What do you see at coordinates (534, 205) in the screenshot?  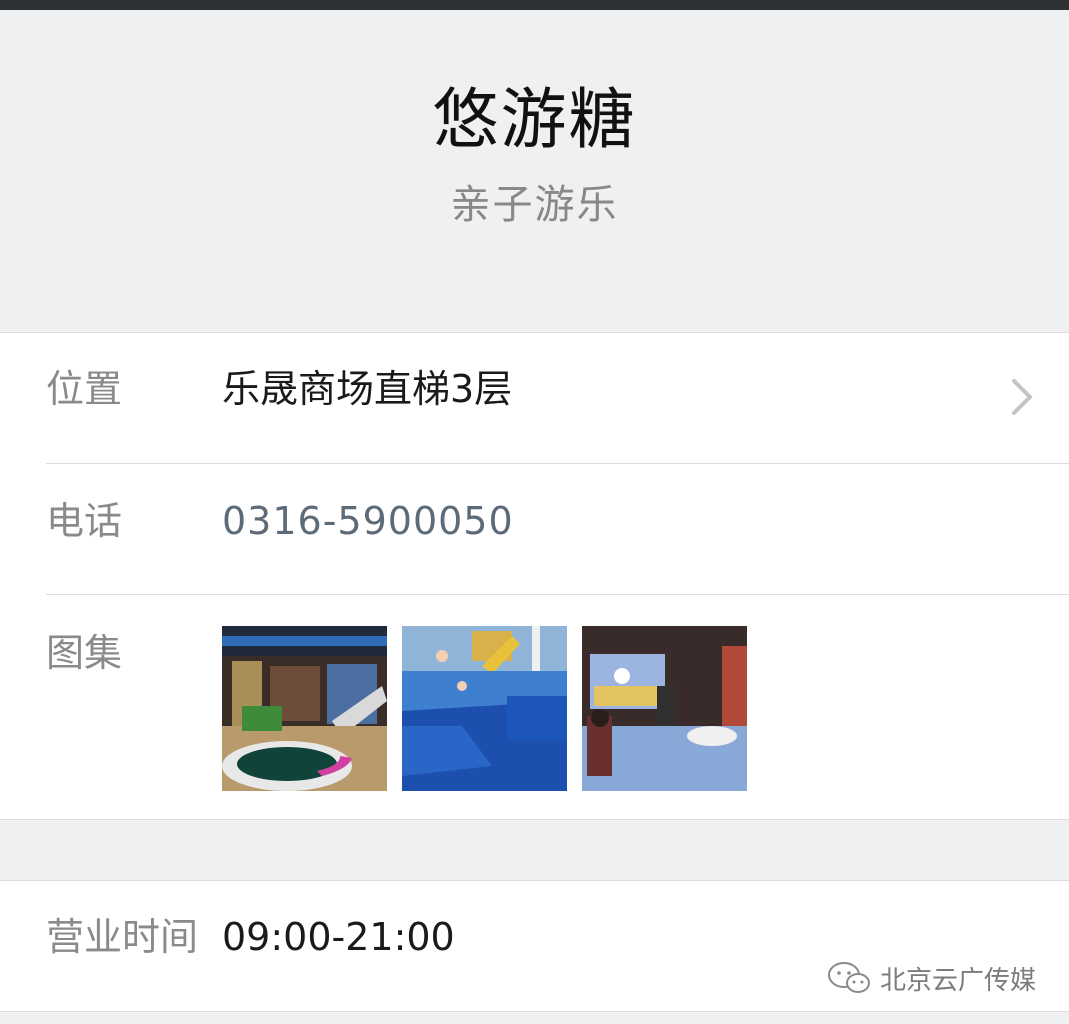 I see `shop-category: 亲子游乐` at bounding box center [534, 205].